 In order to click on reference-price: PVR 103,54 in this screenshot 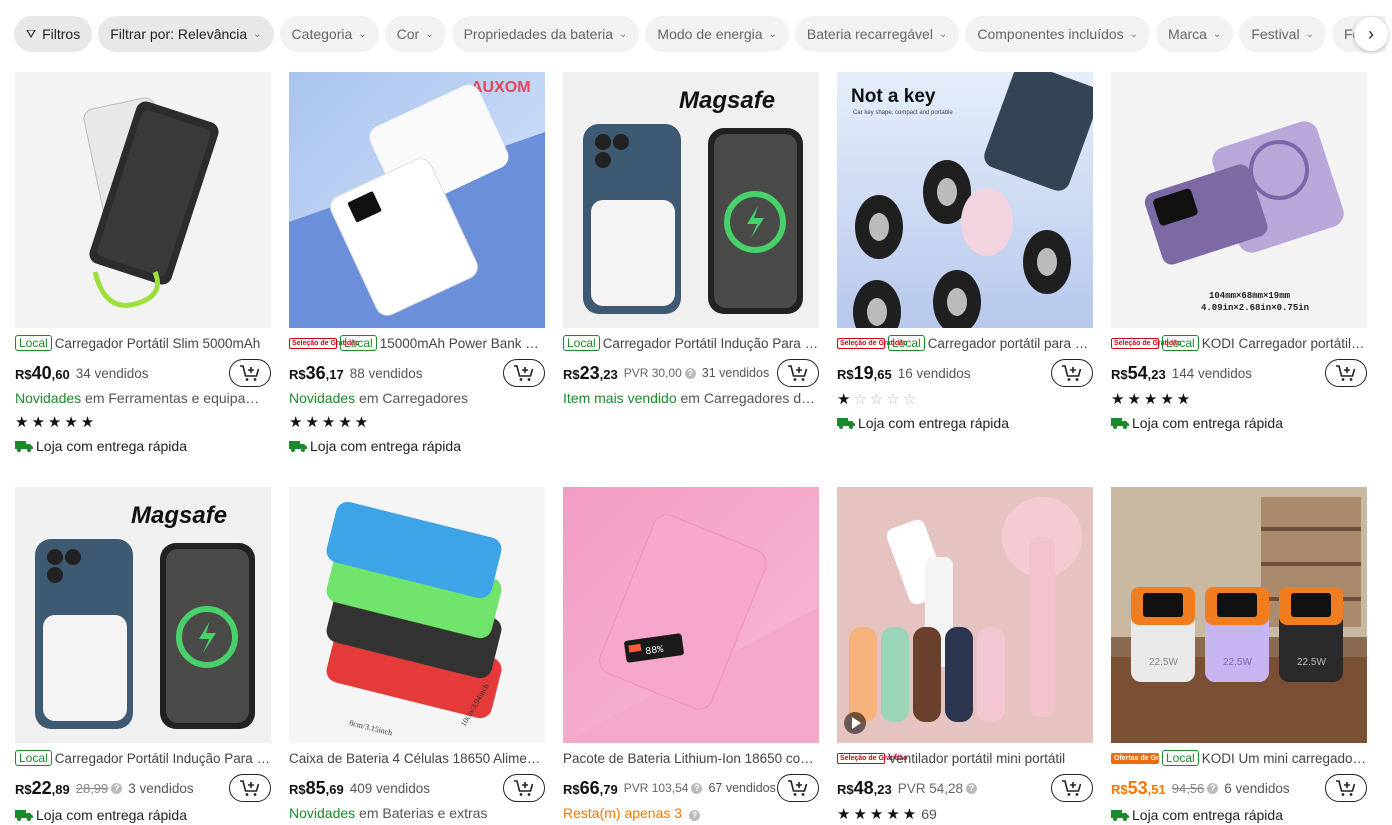, I will do `click(656, 788)`.